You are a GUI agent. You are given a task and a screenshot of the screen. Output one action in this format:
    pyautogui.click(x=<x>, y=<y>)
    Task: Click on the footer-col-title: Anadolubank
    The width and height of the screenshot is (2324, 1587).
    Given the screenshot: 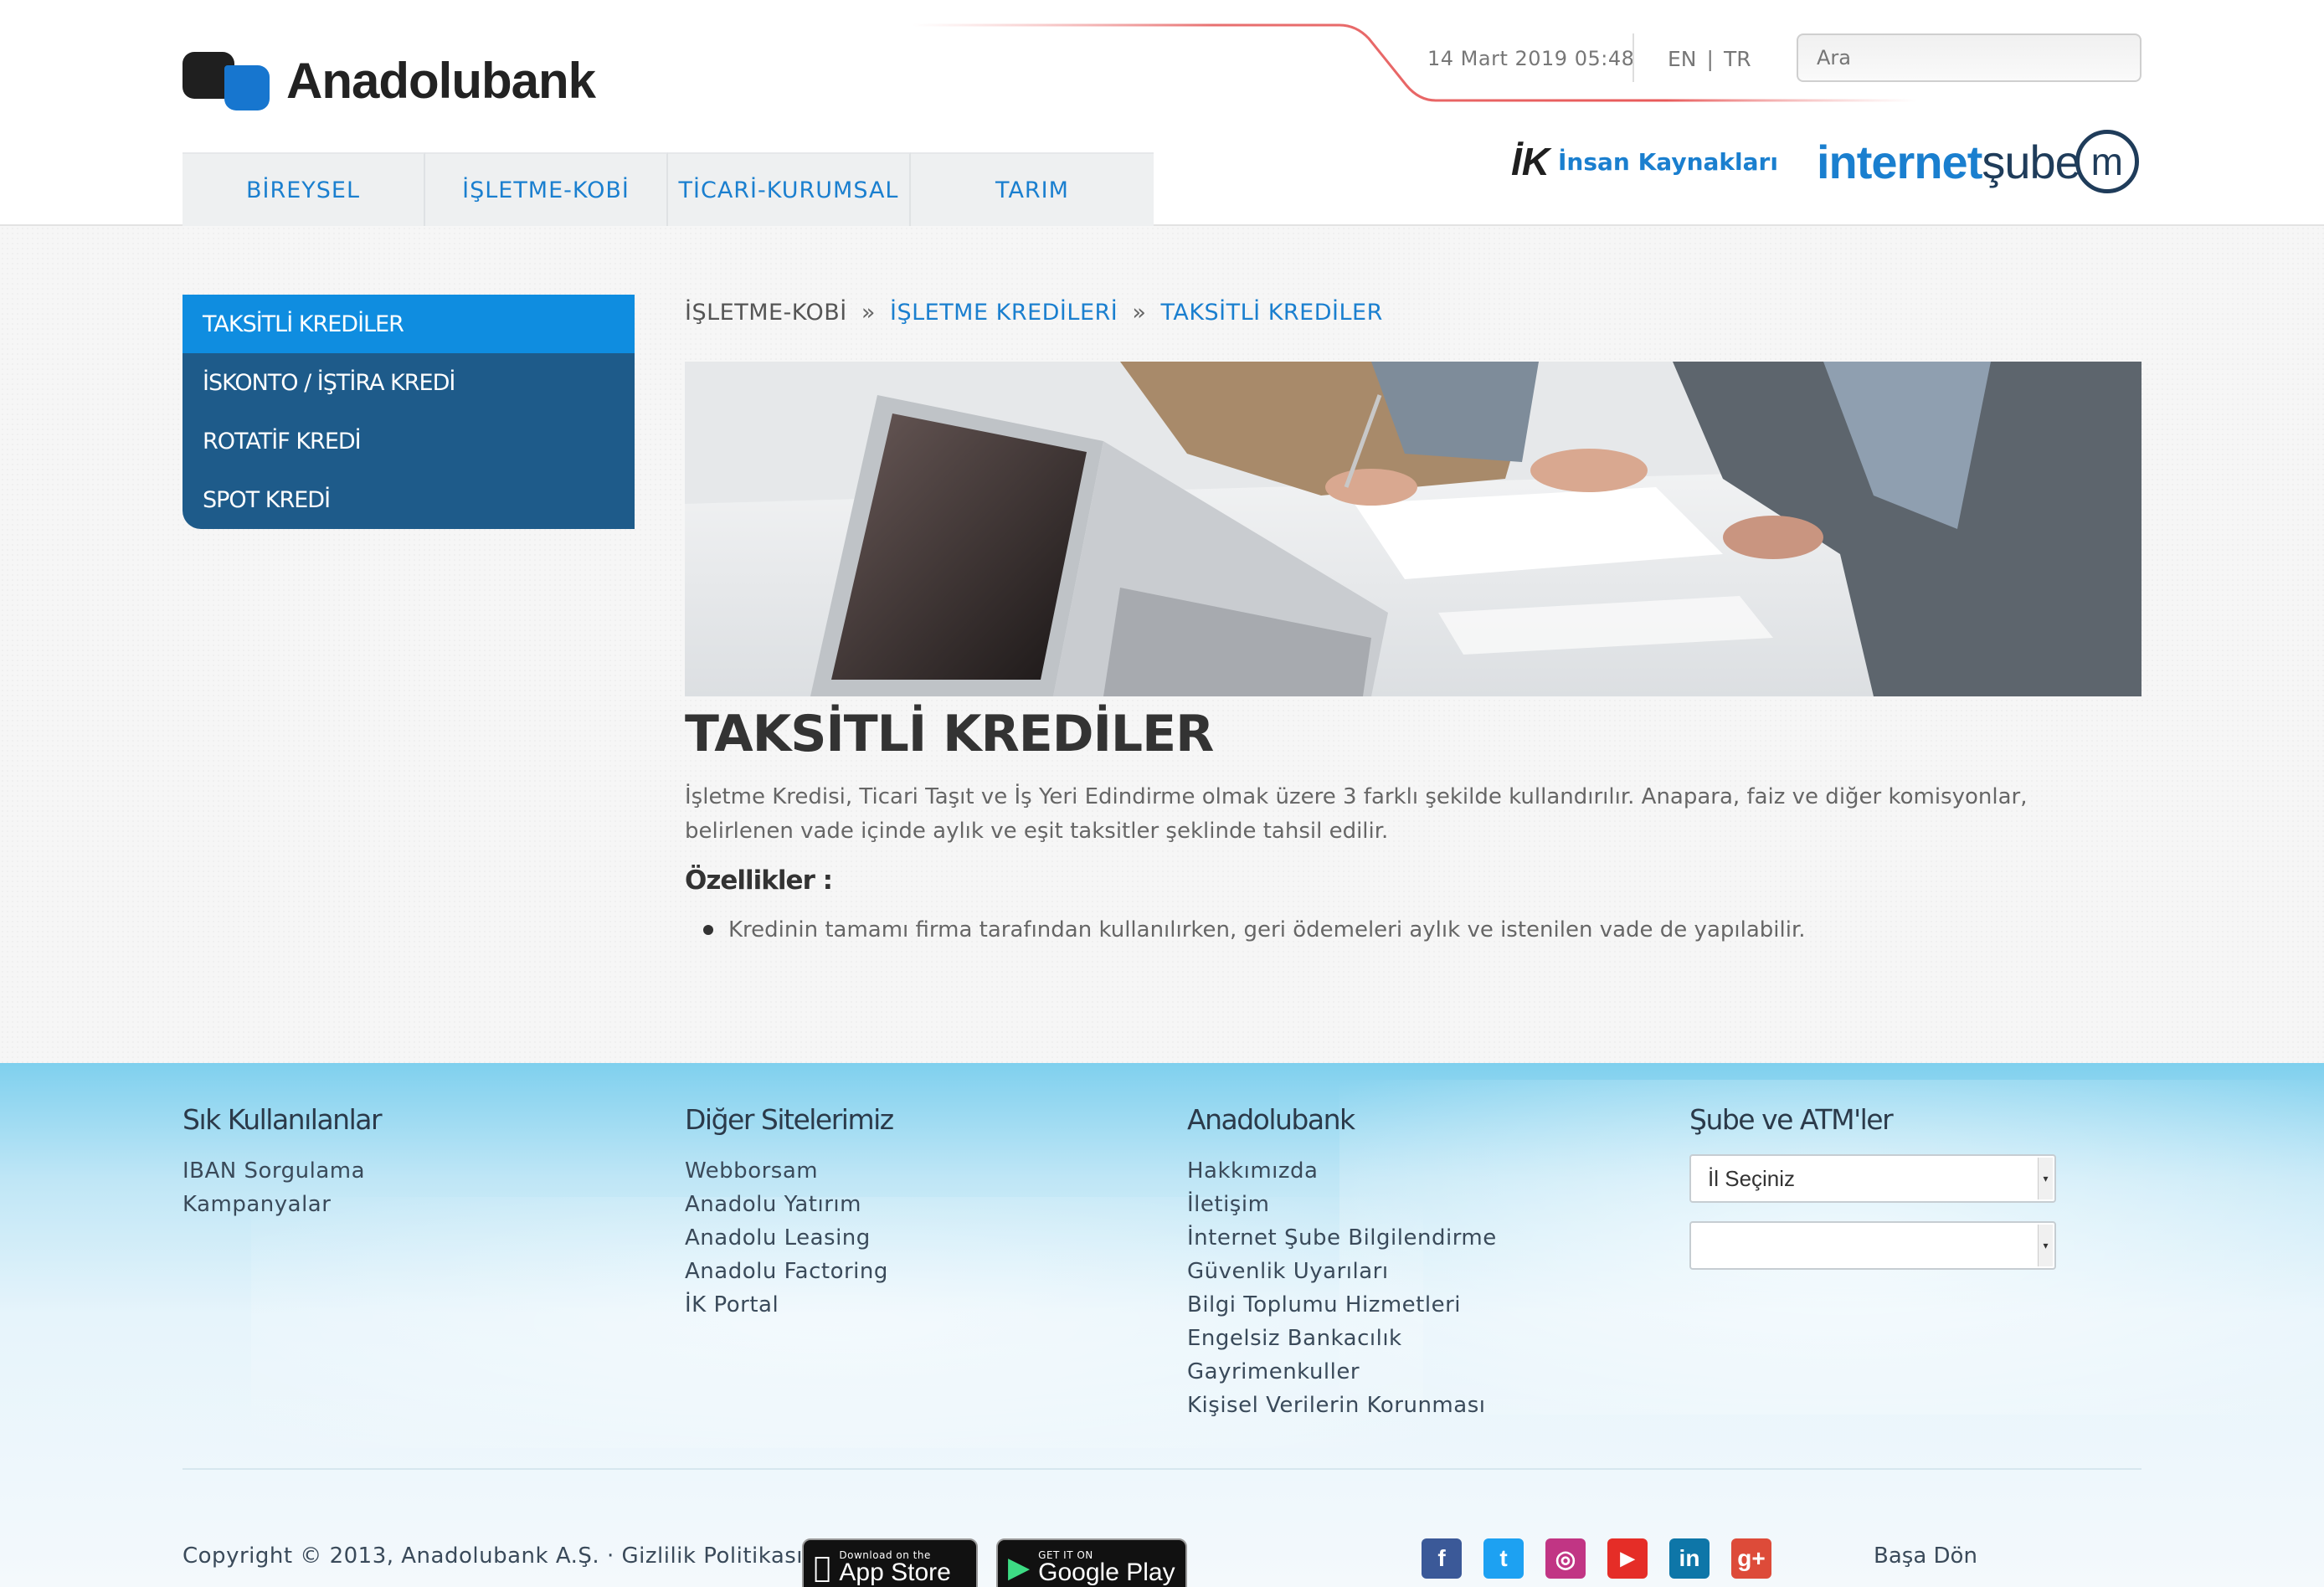 What is the action you would take?
    pyautogui.click(x=1271, y=1119)
    